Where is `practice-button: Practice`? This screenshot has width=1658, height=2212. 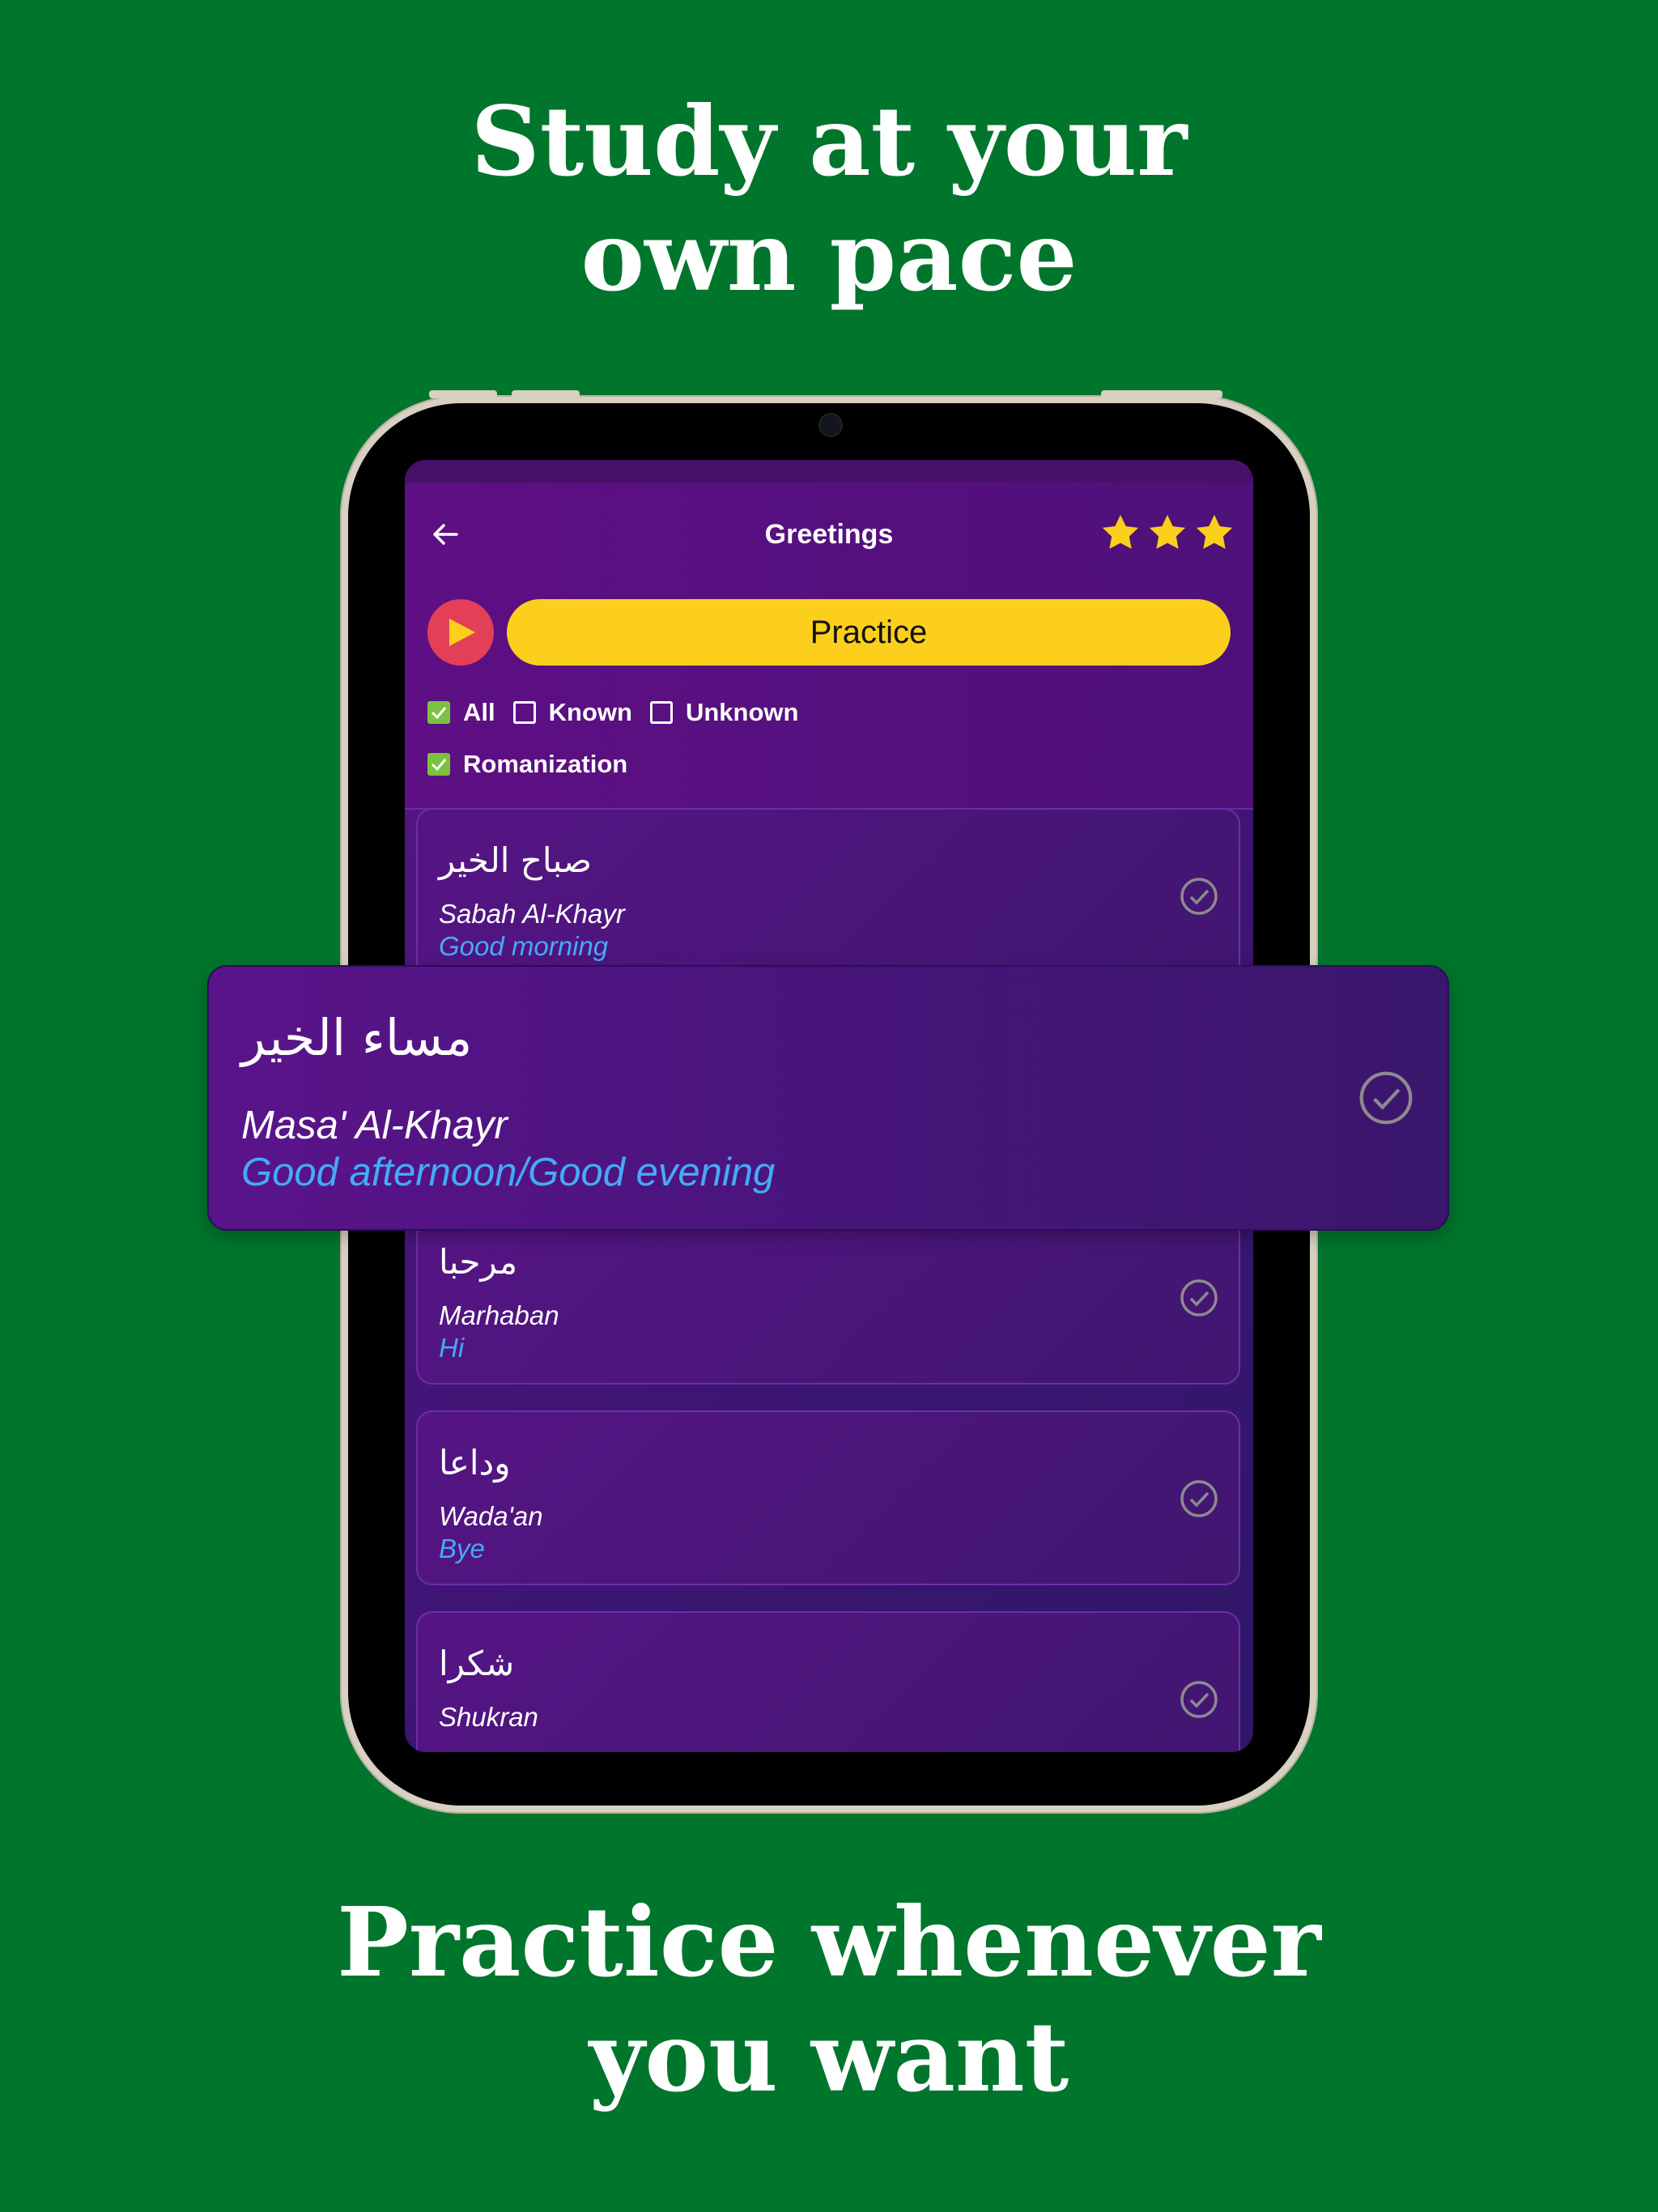 practice-button: Practice is located at coordinates (869, 632).